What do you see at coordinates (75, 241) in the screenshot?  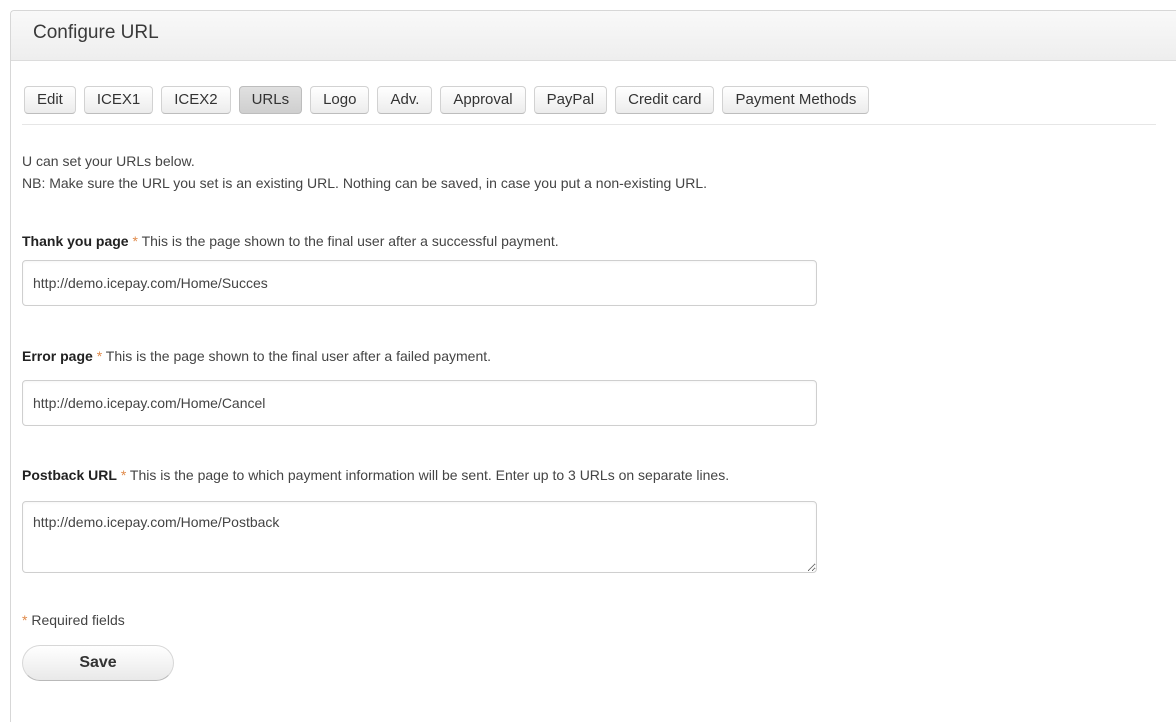 I see `thank-you-label: Thank you page` at bounding box center [75, 241].